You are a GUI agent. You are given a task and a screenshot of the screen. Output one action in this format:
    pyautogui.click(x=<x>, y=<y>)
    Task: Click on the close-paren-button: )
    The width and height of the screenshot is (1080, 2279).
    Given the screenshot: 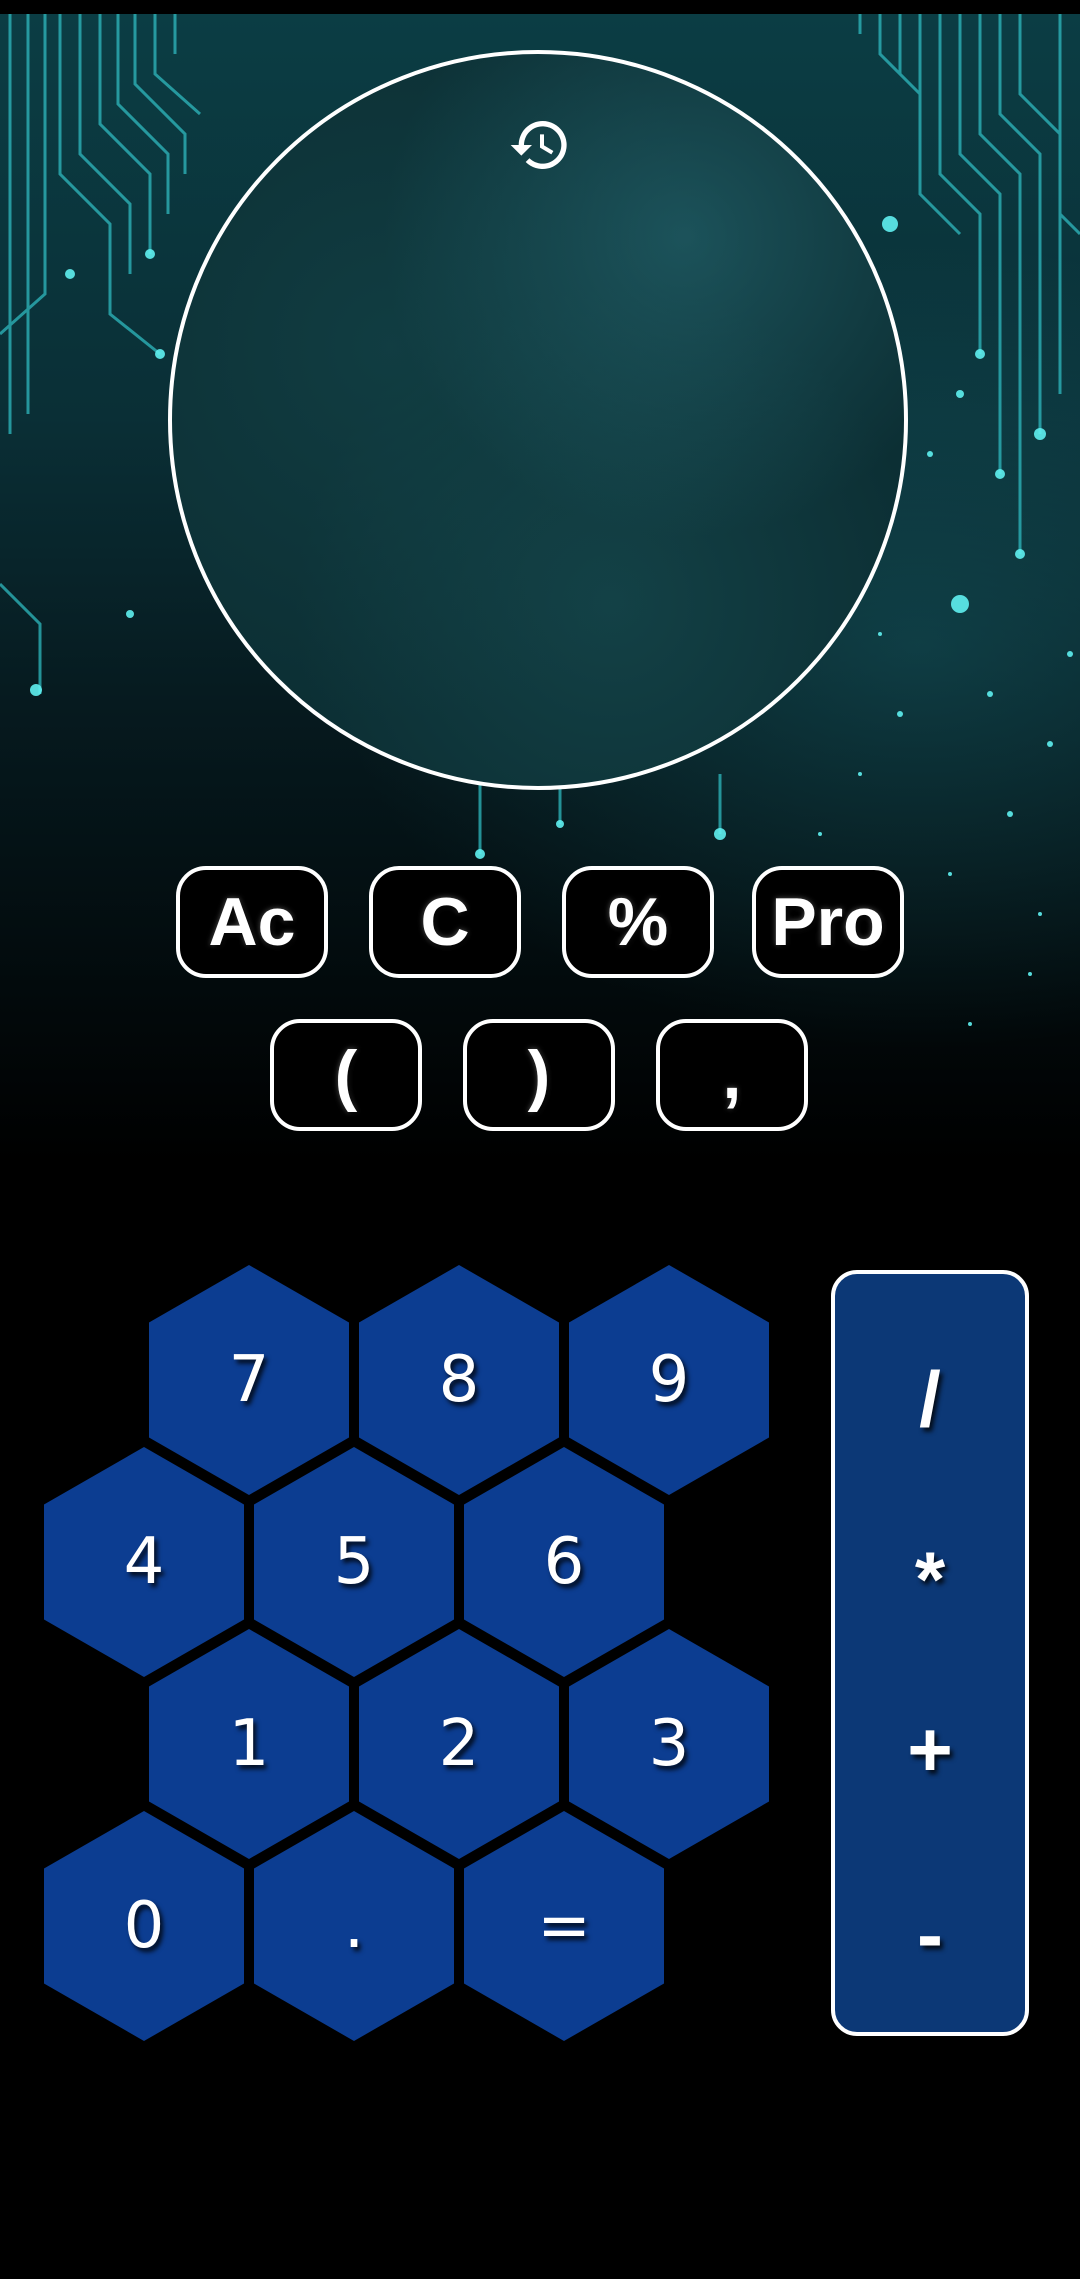 What is the action you would take?
    pyautogui.click(x=539, y=1075)
    